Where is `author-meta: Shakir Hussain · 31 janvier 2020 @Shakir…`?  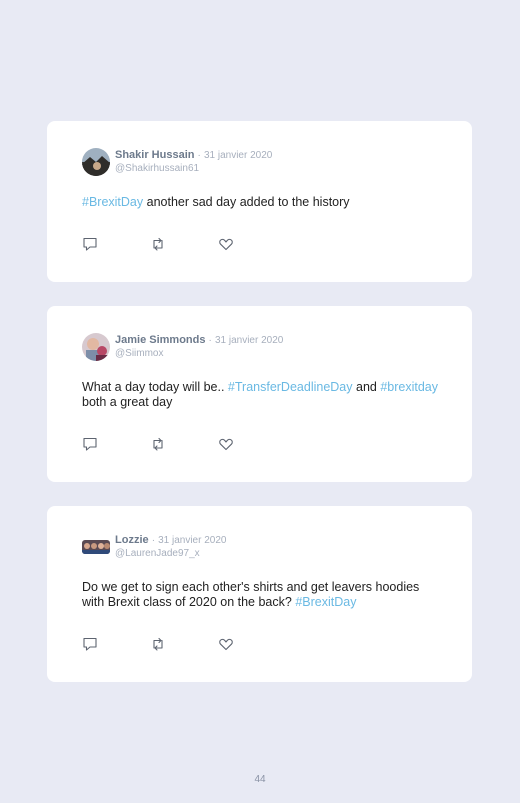
author-meta: Shakir Hussain · 31 janvier 2020 @Shakir… is located at coordinates (193, 162).